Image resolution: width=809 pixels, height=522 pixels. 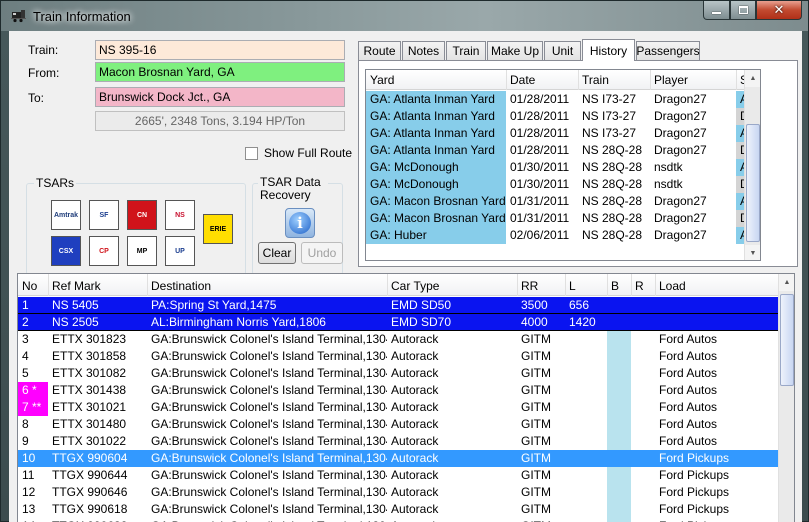 What do you see at coordinates (563, 184) in the screenshot?
I see `history-row: GA: McDonough01/30/2011NS 28Q-28nsdtkD` at bounding box center [563, 184].